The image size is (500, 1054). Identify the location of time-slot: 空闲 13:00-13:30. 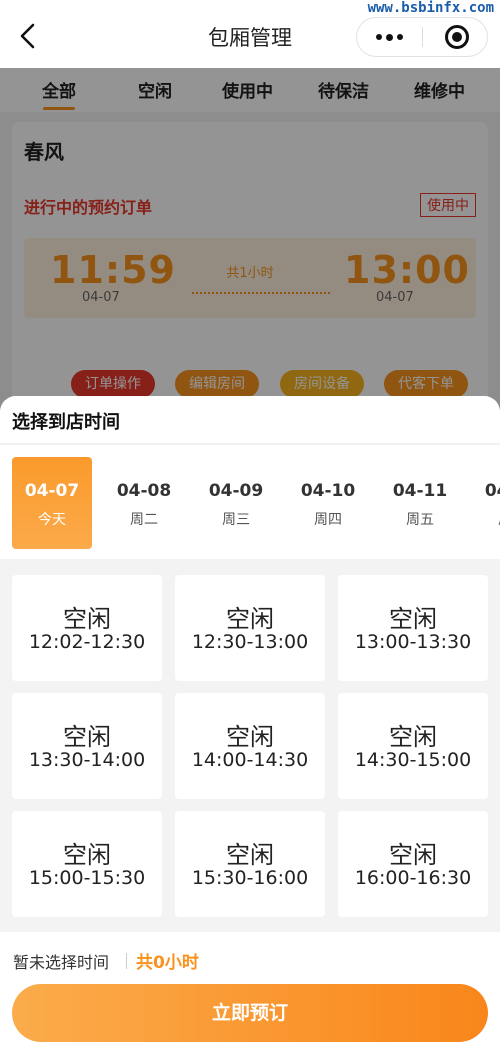
(413, 628).